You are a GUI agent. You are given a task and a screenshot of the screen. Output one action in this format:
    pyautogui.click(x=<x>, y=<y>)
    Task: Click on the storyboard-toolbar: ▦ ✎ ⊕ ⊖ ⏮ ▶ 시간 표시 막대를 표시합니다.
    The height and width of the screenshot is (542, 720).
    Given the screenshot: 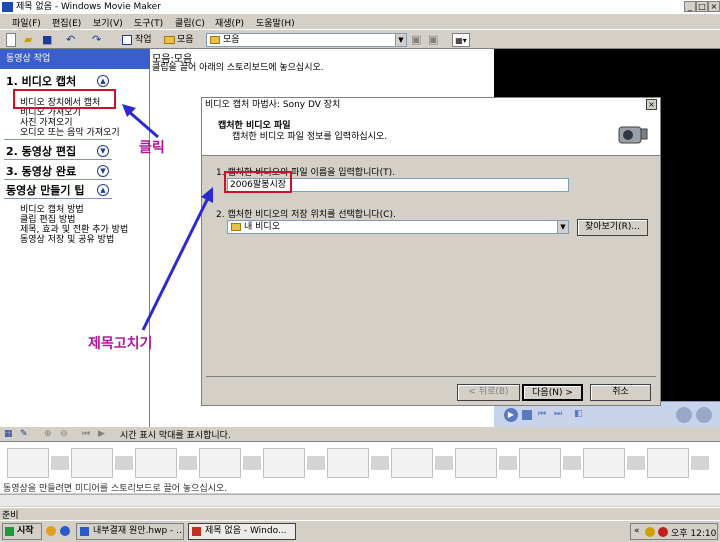 What is the action you would take?
    pyautogui.click(x=360, y=434)
    